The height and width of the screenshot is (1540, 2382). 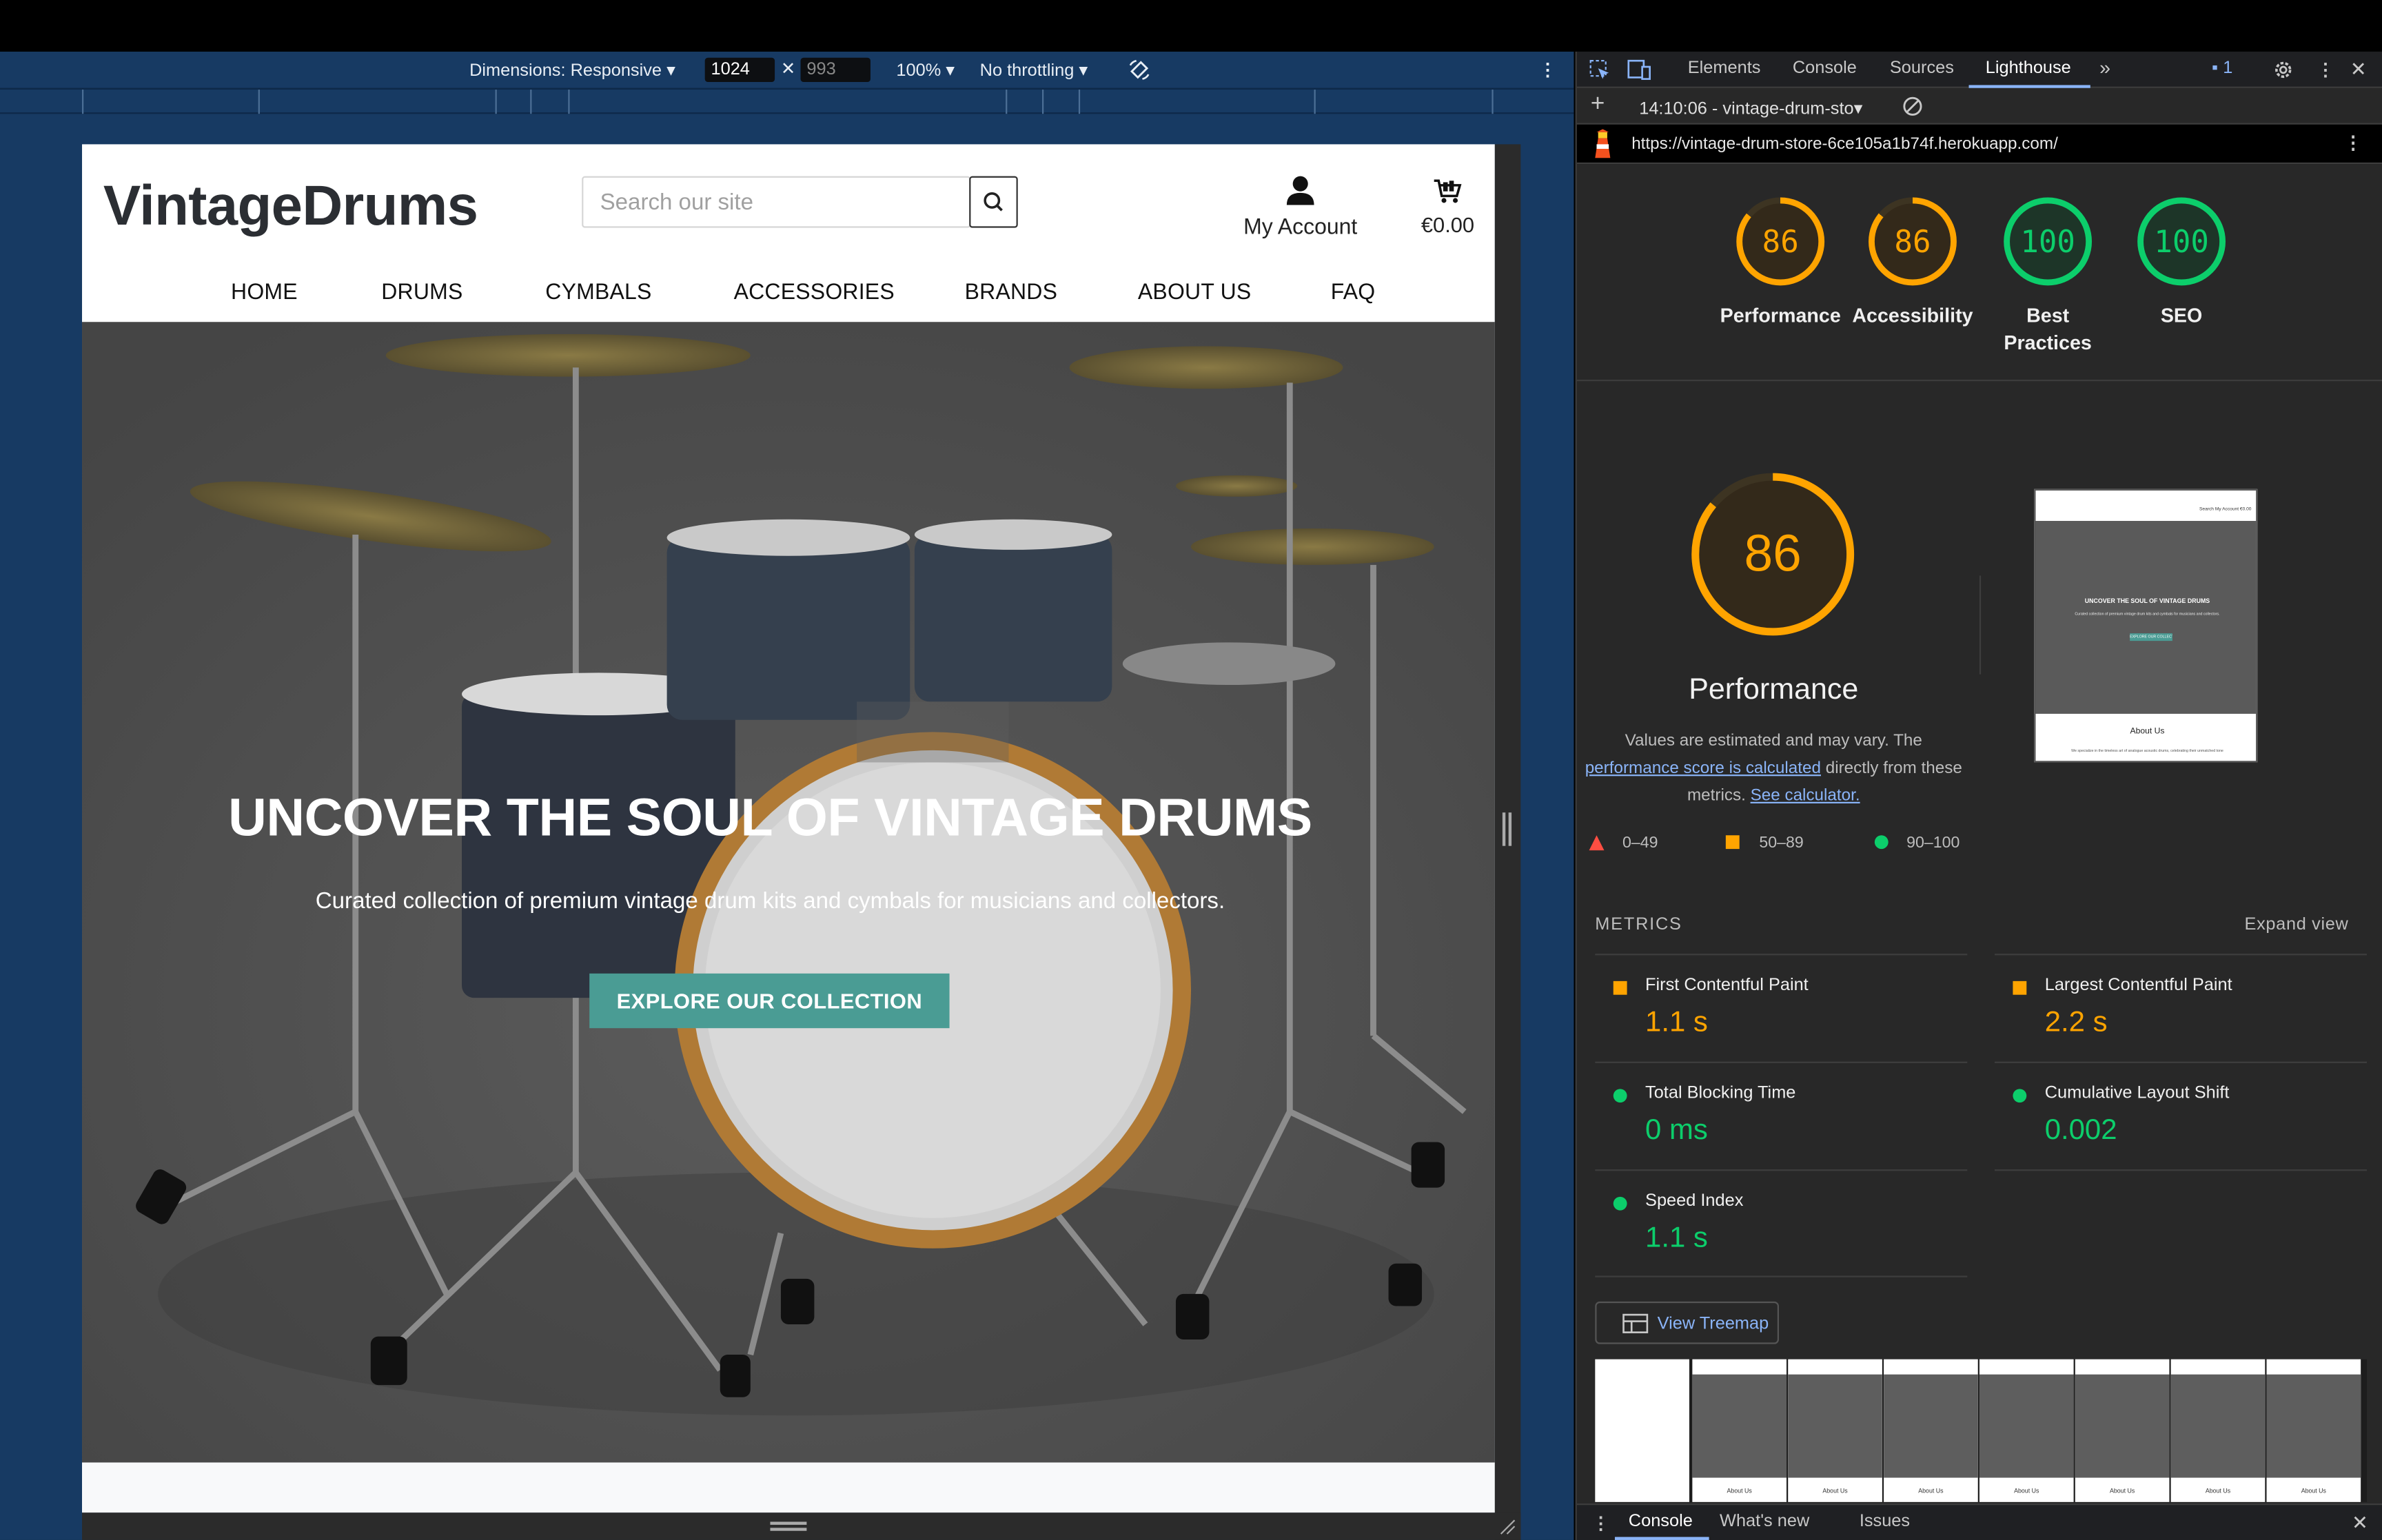 I want to click on cart-icon, so click(x=1448, y=191).